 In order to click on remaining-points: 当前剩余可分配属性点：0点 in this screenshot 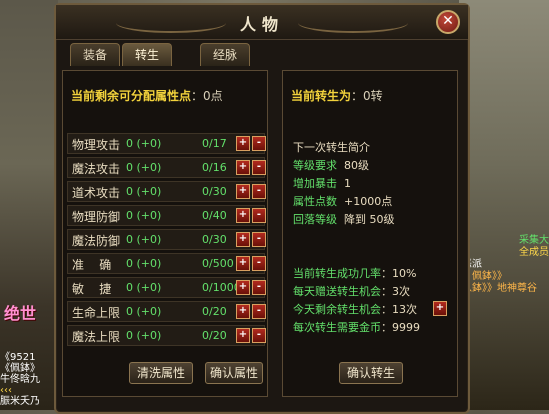, I will do `click(147, 96)`.